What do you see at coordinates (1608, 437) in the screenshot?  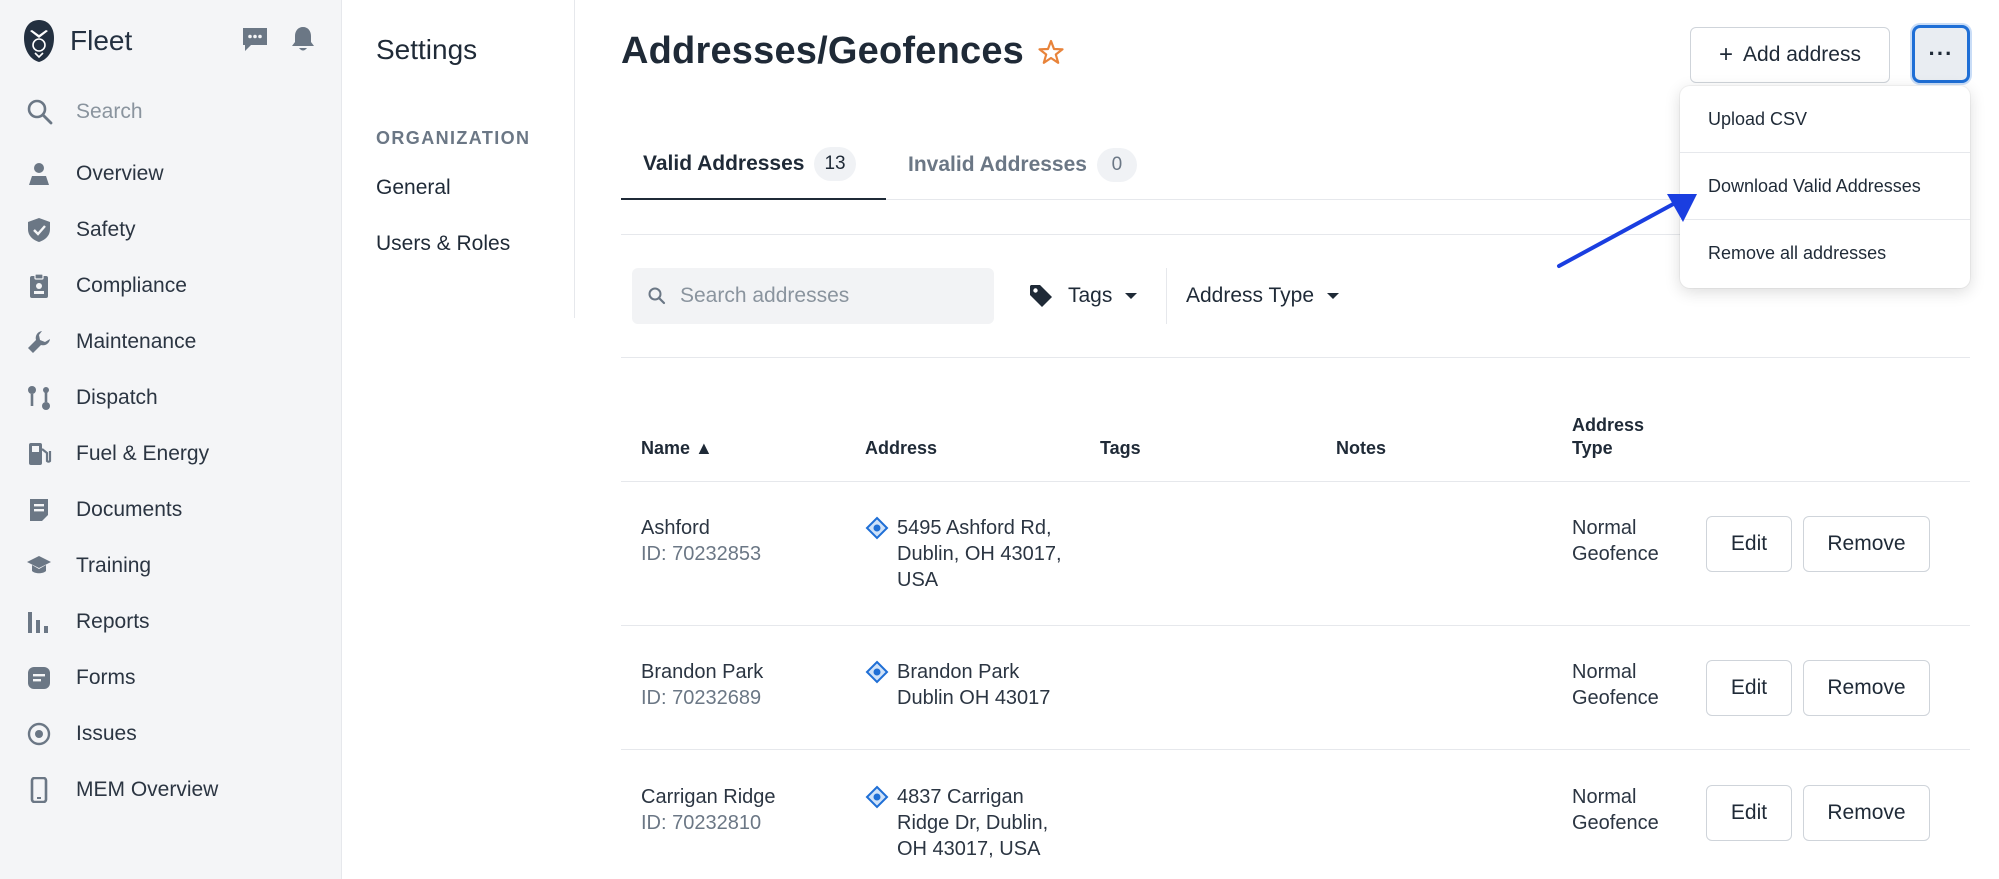 I see `column-header-address-type: Address Type` at bounding box center [1608, 437].